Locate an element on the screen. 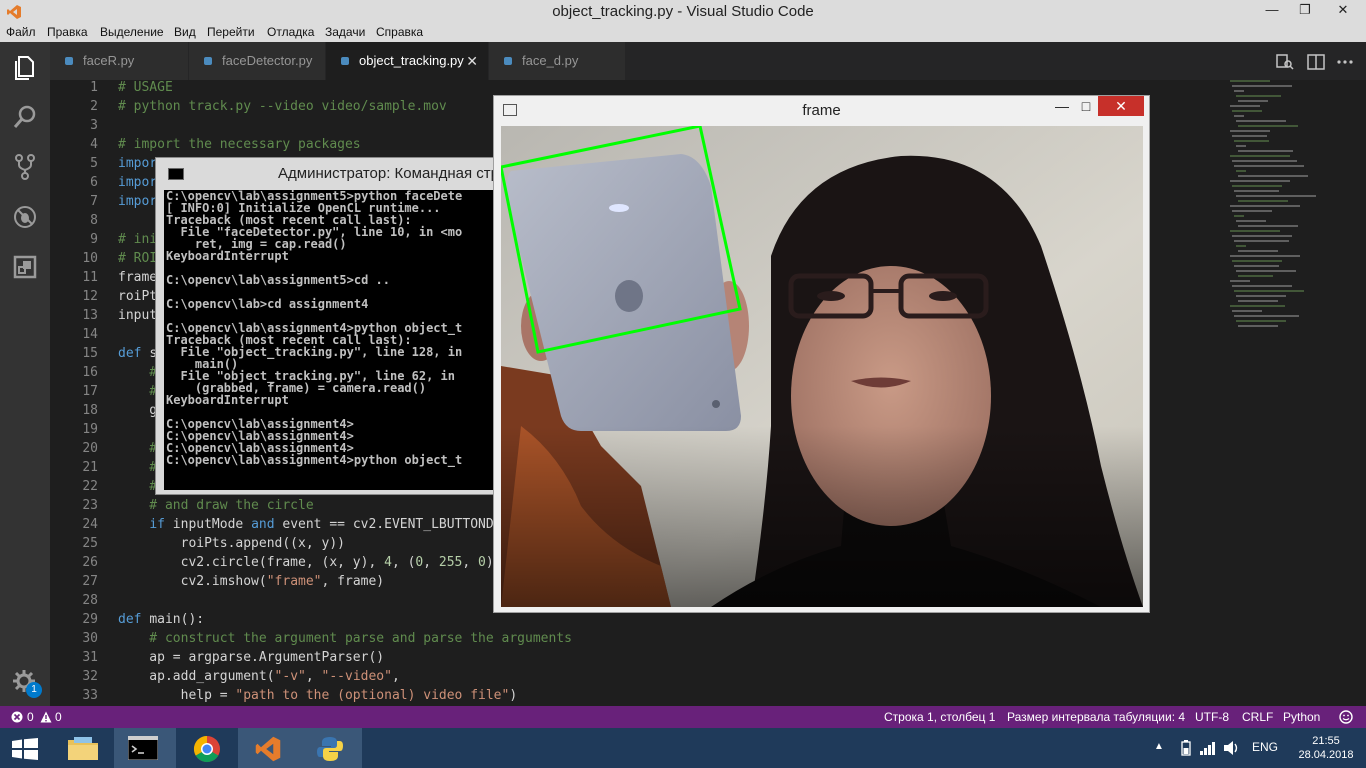  maximize-button: ❐ is located at coordinates (1305, 11).